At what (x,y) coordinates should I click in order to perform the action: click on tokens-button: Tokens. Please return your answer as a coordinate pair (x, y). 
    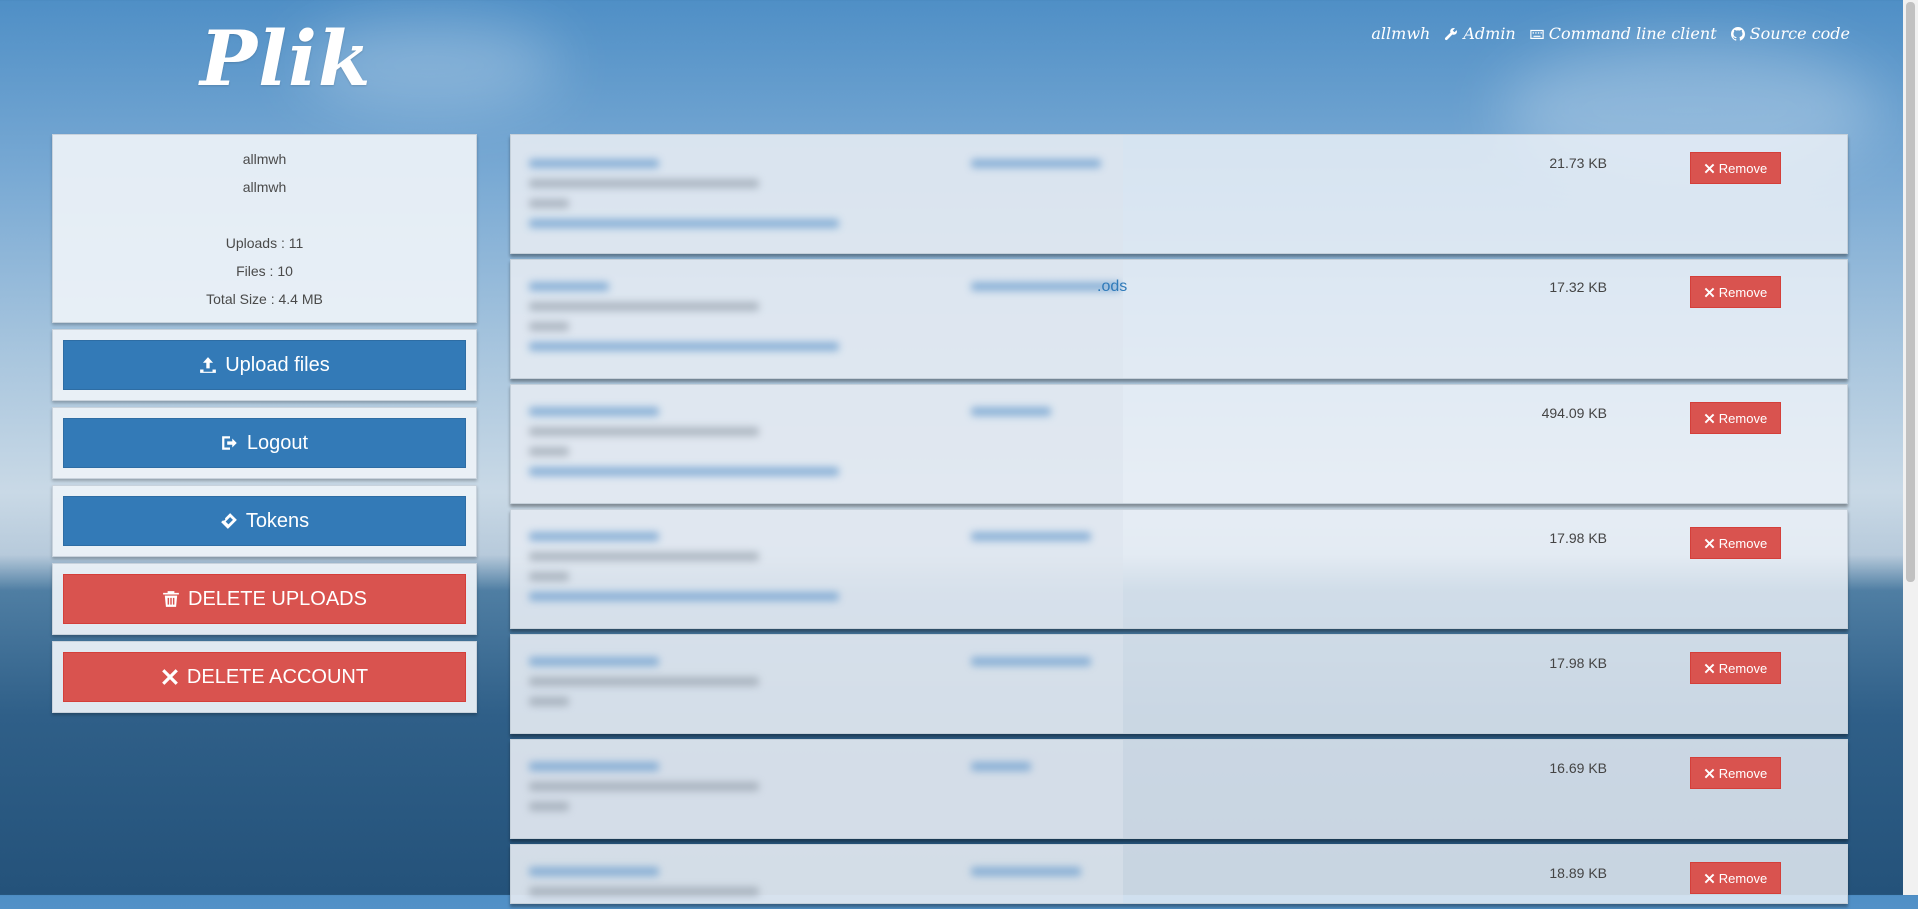
    Looking at the image, I should click on (264, 521).